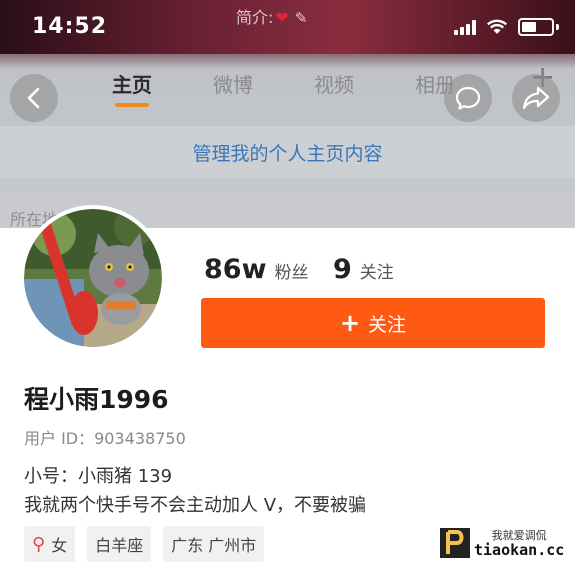 The image size is (575, 563). What do you see at coordinates (282, 17) in the screenshot?
I see `heart-icon: ❤` at bounding box center [282, 17].